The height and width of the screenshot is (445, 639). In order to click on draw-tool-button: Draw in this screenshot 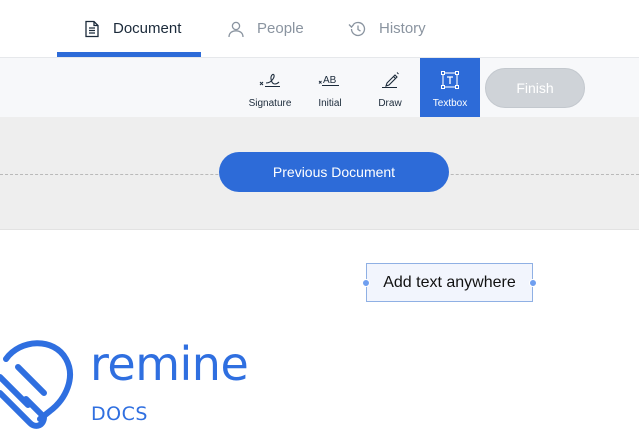, I will do `click(390, 88)`.